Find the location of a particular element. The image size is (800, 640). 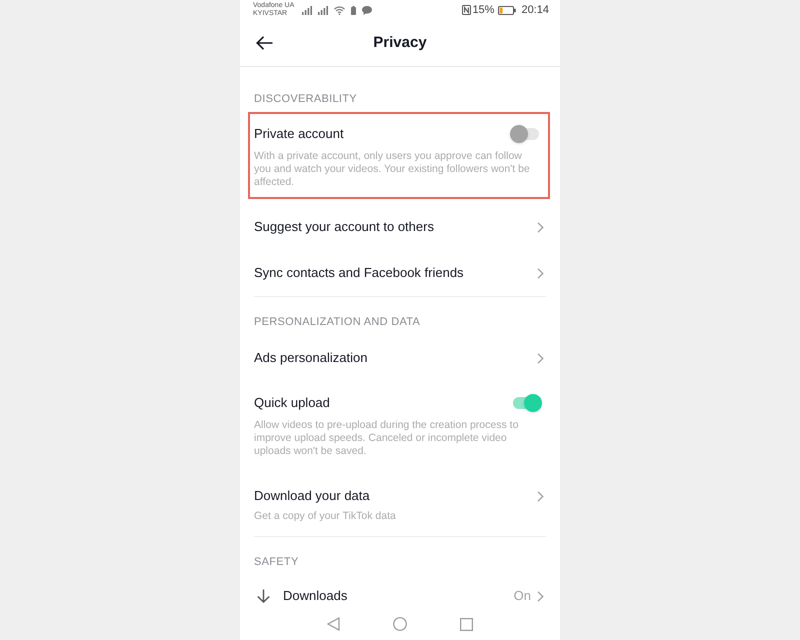

back-arrow-icon is located at coordinates (264, 43).